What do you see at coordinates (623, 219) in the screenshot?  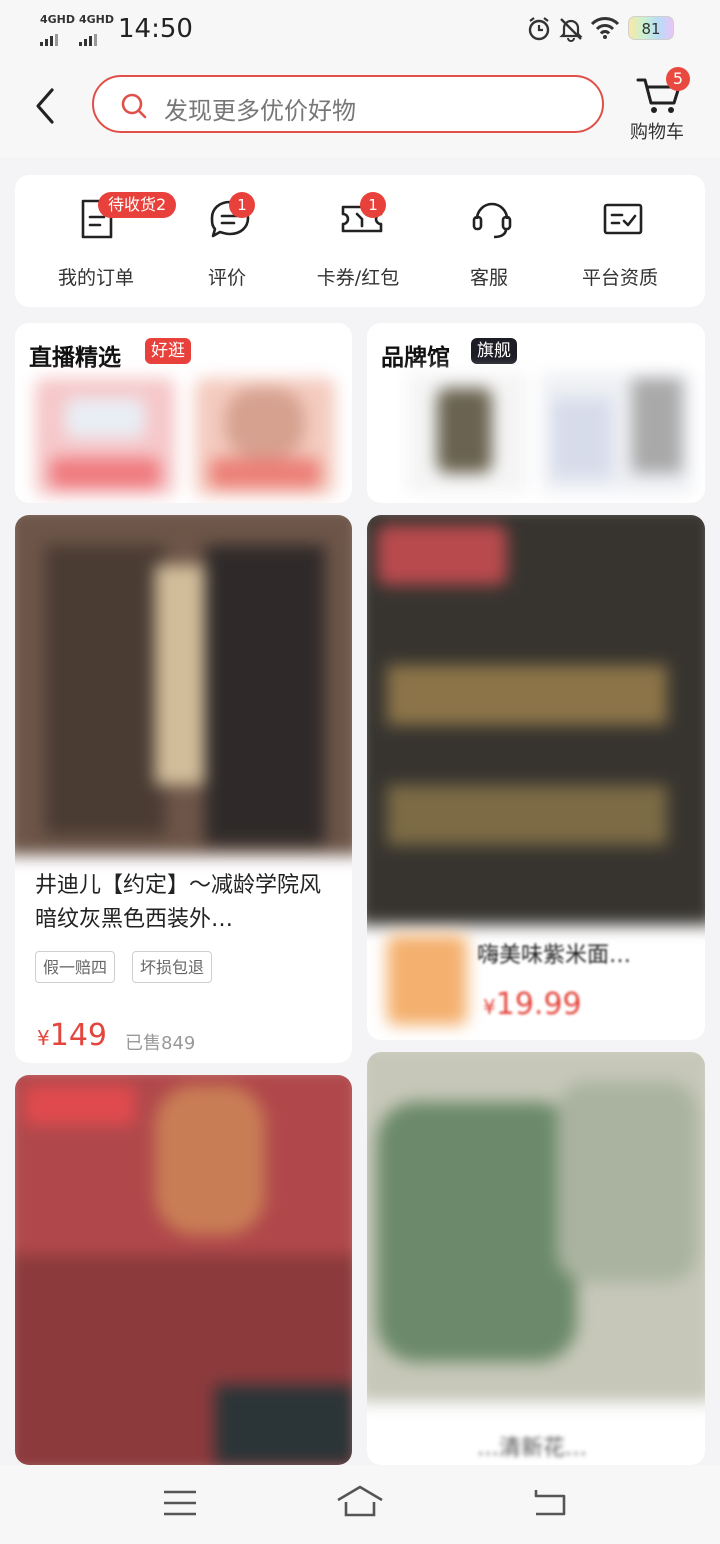 I see `certificate-icon` at bounding box center [623, 219].